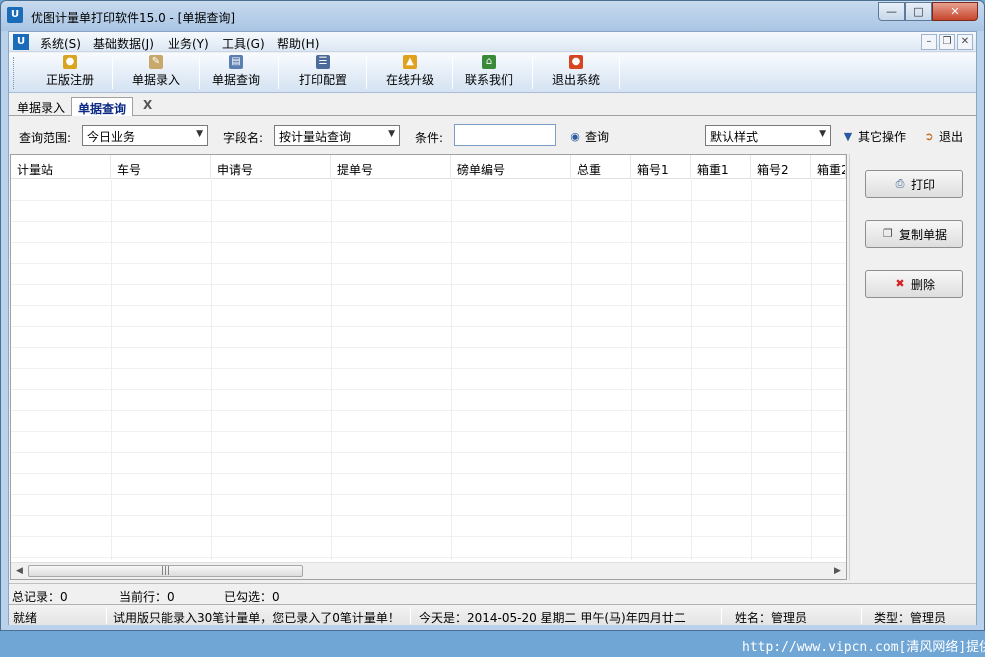 The height and width of the screenshot is (657, 985). What do you see at coordinates (40, 597) in the screenshot?
I see `total-records: 总记录：0` at bounding box center [40, 597].